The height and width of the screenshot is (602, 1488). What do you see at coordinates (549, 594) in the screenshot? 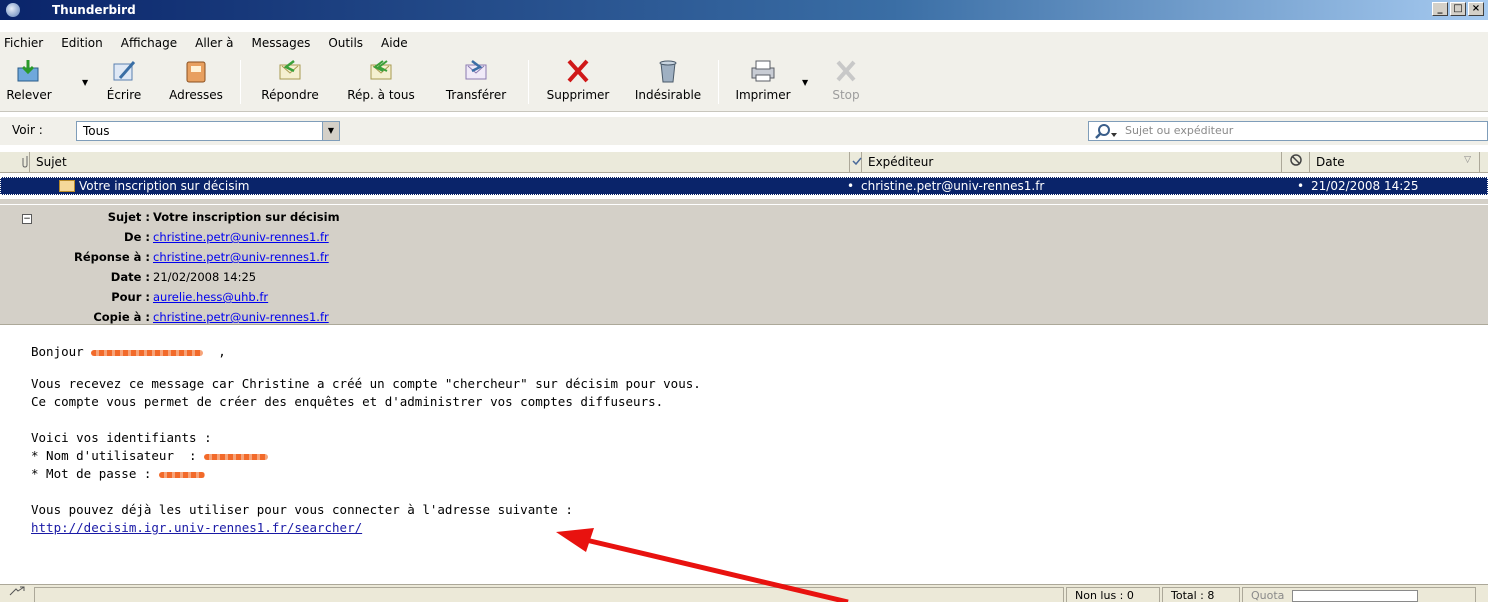
I see `status-text-area` at bounding box center [549, 594].